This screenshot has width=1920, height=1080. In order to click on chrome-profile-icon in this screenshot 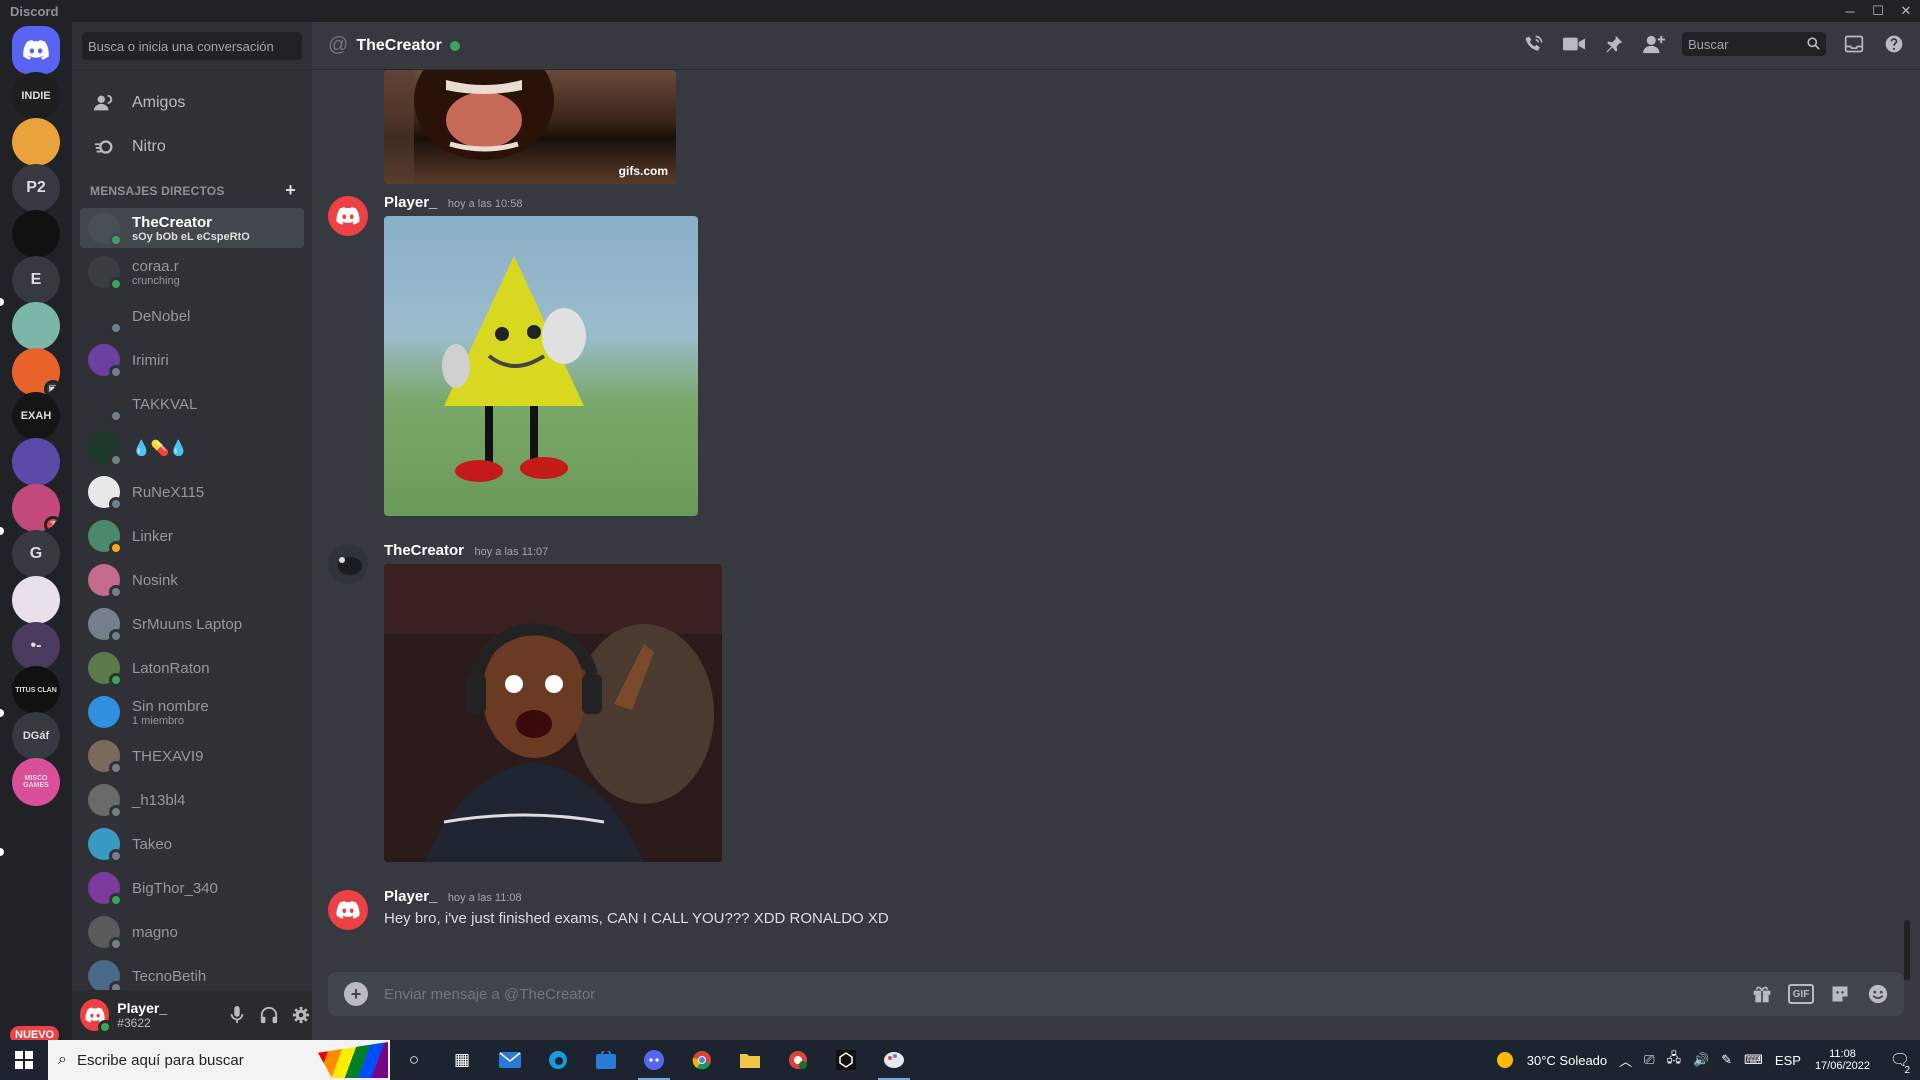, I will do `click(798, 1060)`.